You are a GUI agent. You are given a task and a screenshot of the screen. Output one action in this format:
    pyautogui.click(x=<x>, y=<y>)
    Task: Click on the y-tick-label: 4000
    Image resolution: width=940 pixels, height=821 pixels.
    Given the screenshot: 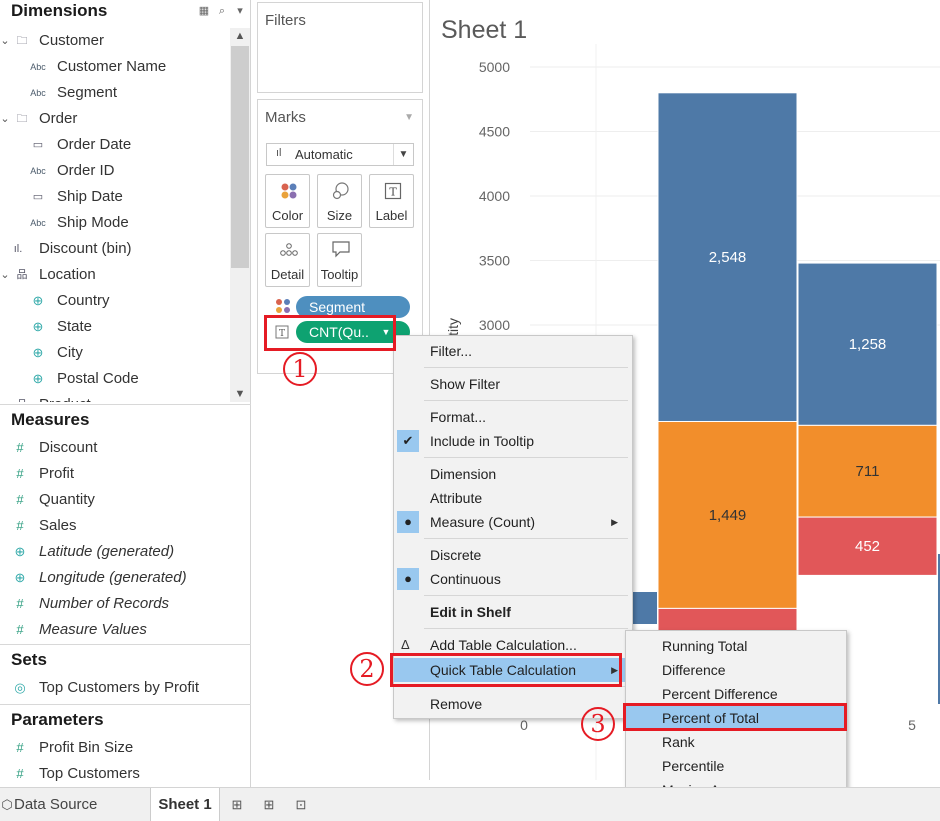 What is the action you would take?
    pyautogui.click(x=494, y=196)
    